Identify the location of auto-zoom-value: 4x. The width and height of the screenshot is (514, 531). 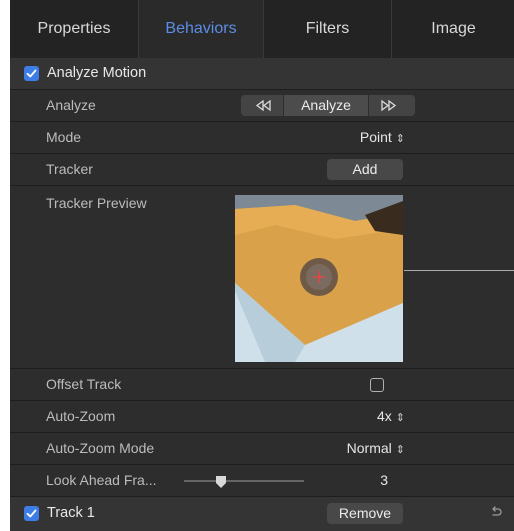
(384, 416).